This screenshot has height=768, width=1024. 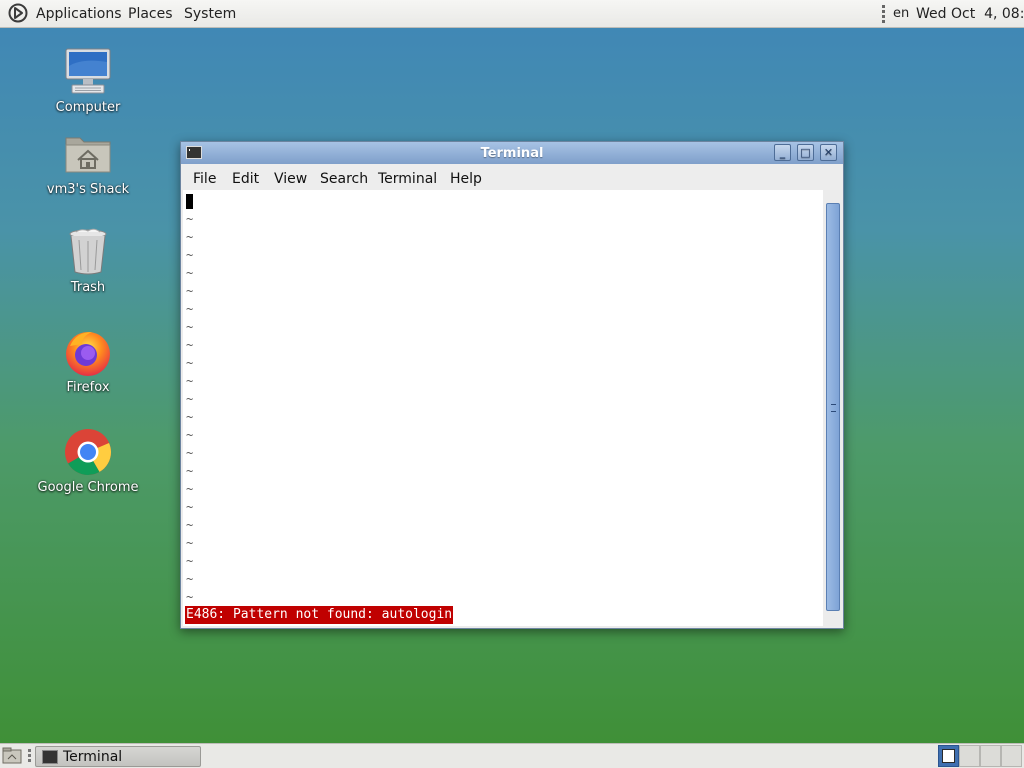 I want to click on trash-icon, so click(x=88, y=252).